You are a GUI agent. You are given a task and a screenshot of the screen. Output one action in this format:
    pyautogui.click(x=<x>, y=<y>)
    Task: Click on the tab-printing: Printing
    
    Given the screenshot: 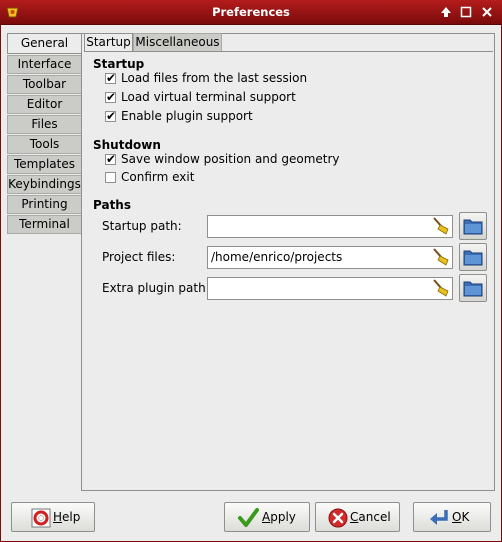 What is the action you would take?
    pyautogui.click(x=44, y=204)
    